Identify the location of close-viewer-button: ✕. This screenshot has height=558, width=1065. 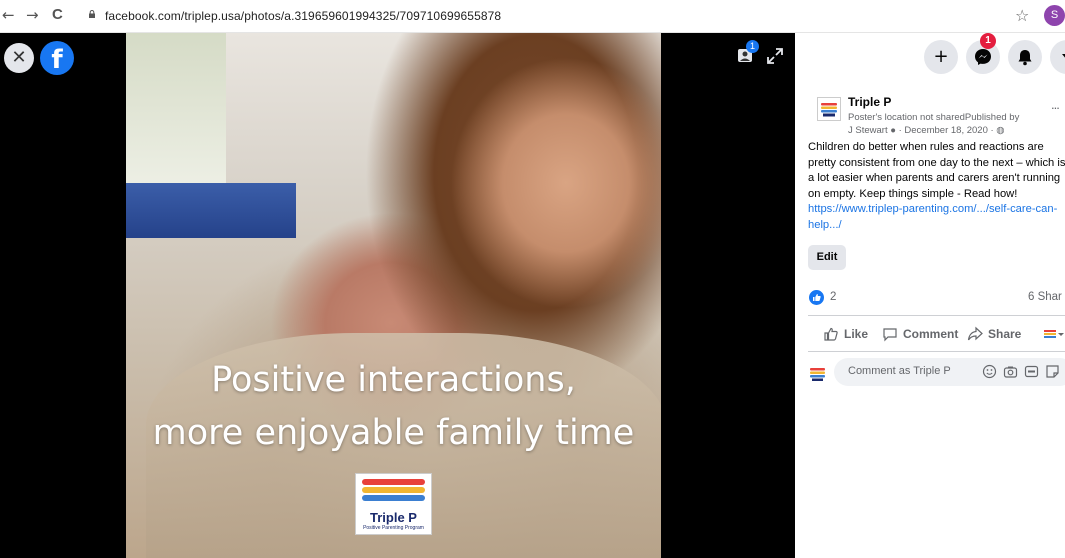
(19, 58).